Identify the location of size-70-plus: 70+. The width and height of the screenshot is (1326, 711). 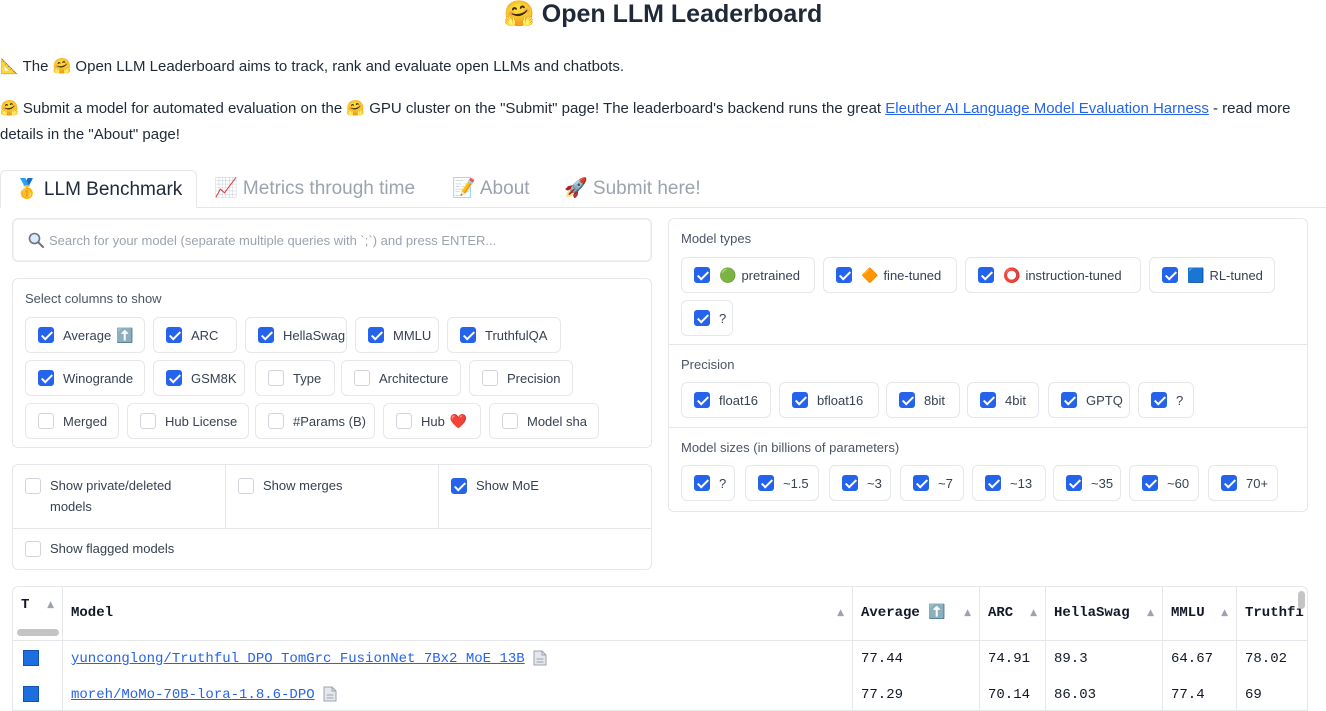
(1243, 483).